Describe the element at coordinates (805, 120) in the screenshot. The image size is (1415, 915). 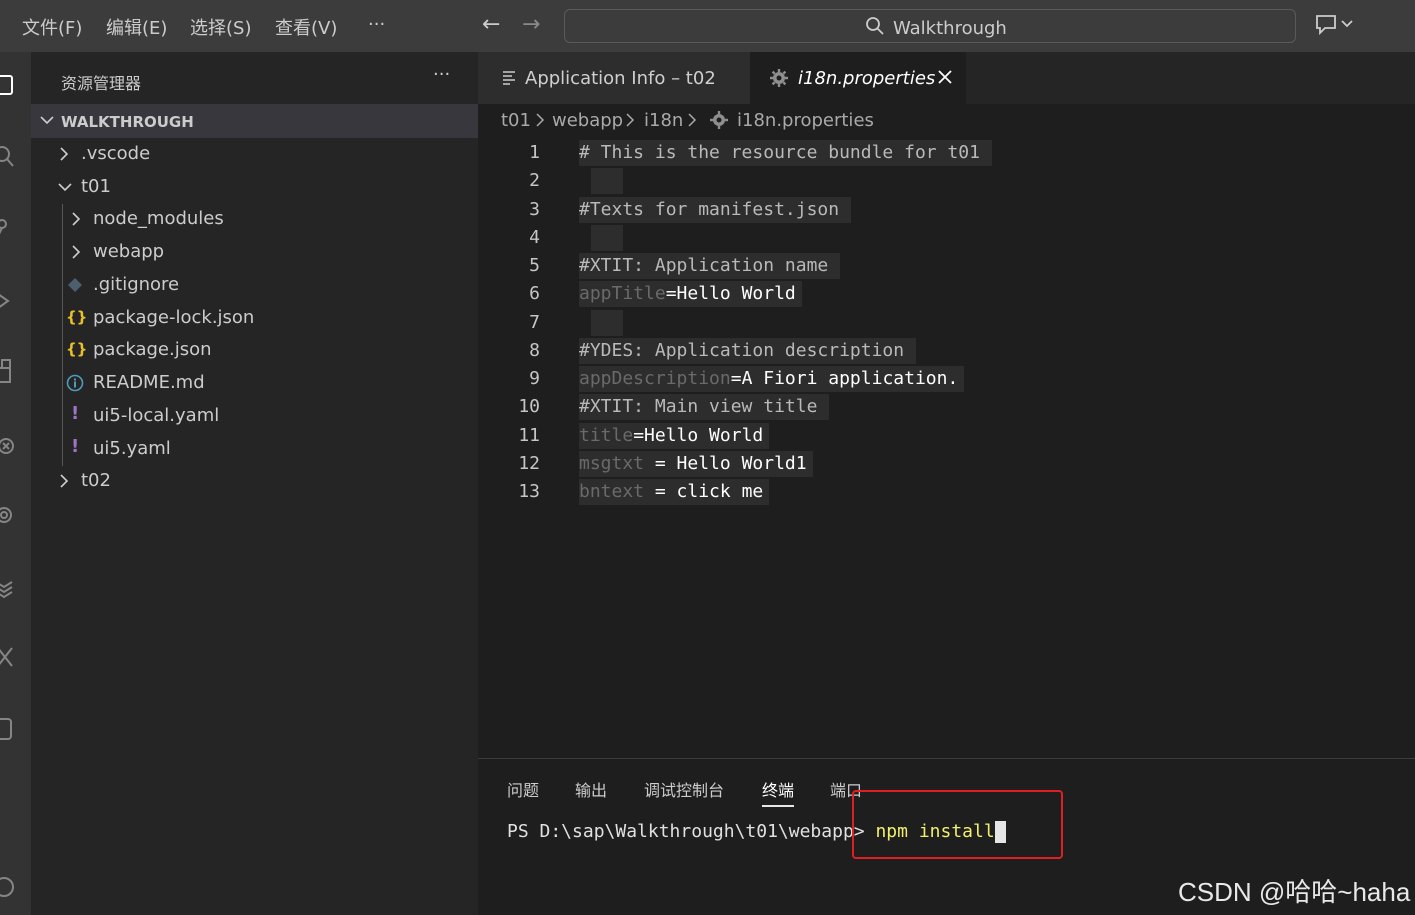
I see `breadcrumb-file: i18n.properties` at that location.